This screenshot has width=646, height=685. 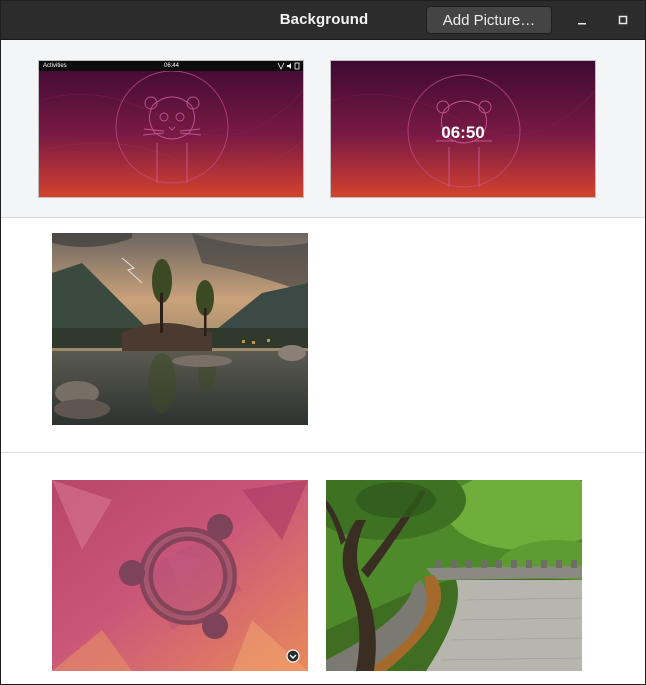 I want to click on desktop-wallpaper-preview, so click(x=171, y=129).